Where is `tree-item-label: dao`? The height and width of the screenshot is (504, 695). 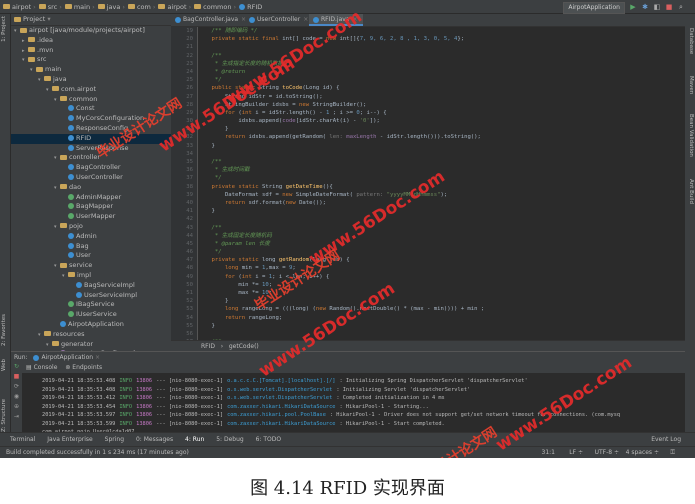 tree-item-label: dao is located at coordinates (75, 186).